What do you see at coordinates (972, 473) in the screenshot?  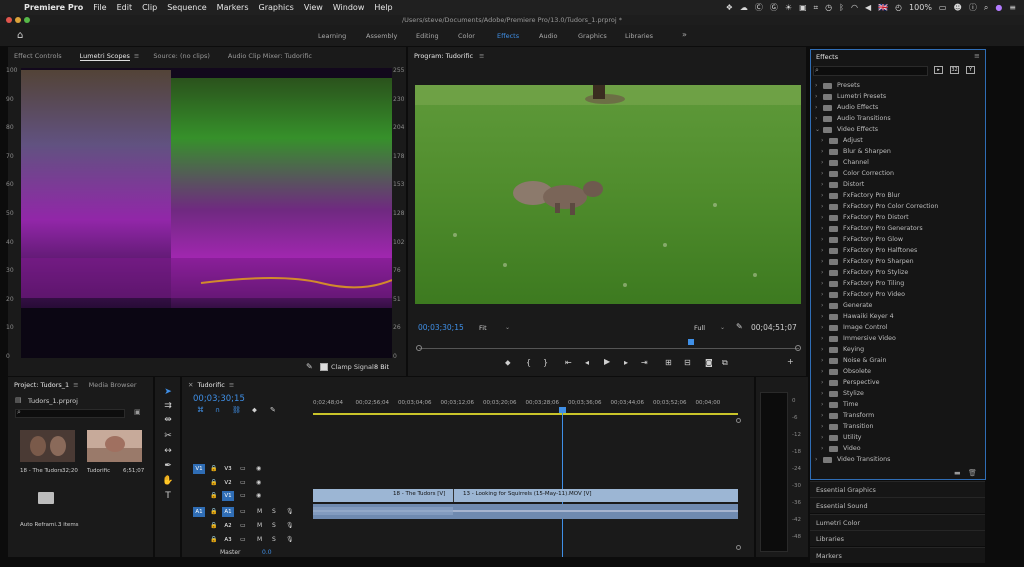 I see `delete-icon: 🗑` at bounding box center [972, 473].